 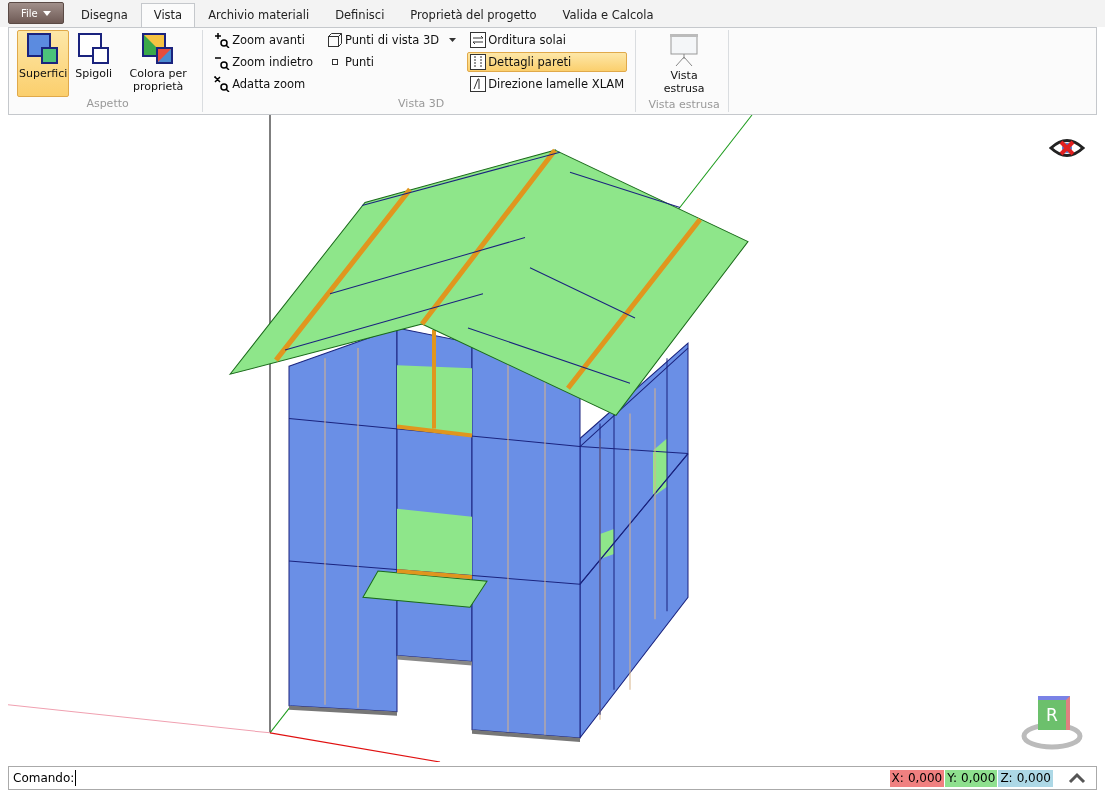 What do you see at coordinates (222, 62) in the screenshot?
I see `zoom-out-icon` at bounding box center [222, 62].